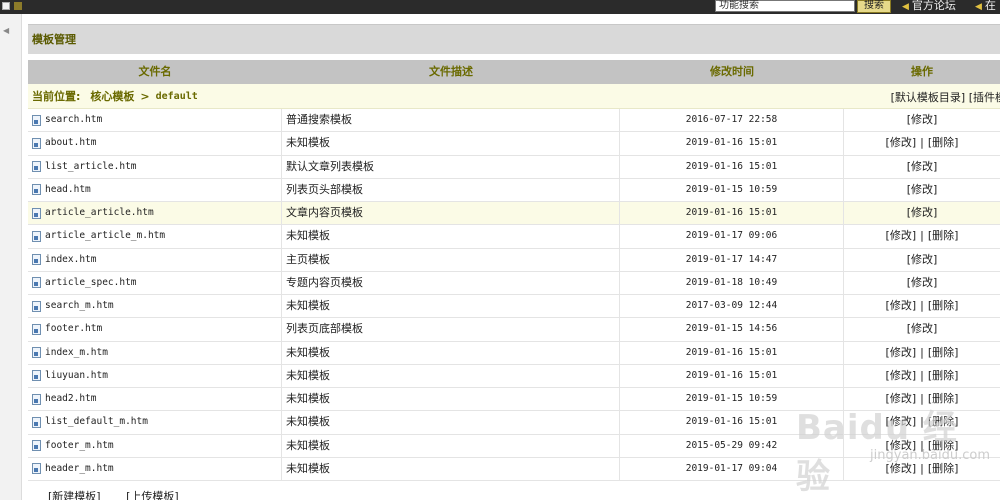  I want to click on breadcrumb-root-link: 核心模板, so click(112, 96).